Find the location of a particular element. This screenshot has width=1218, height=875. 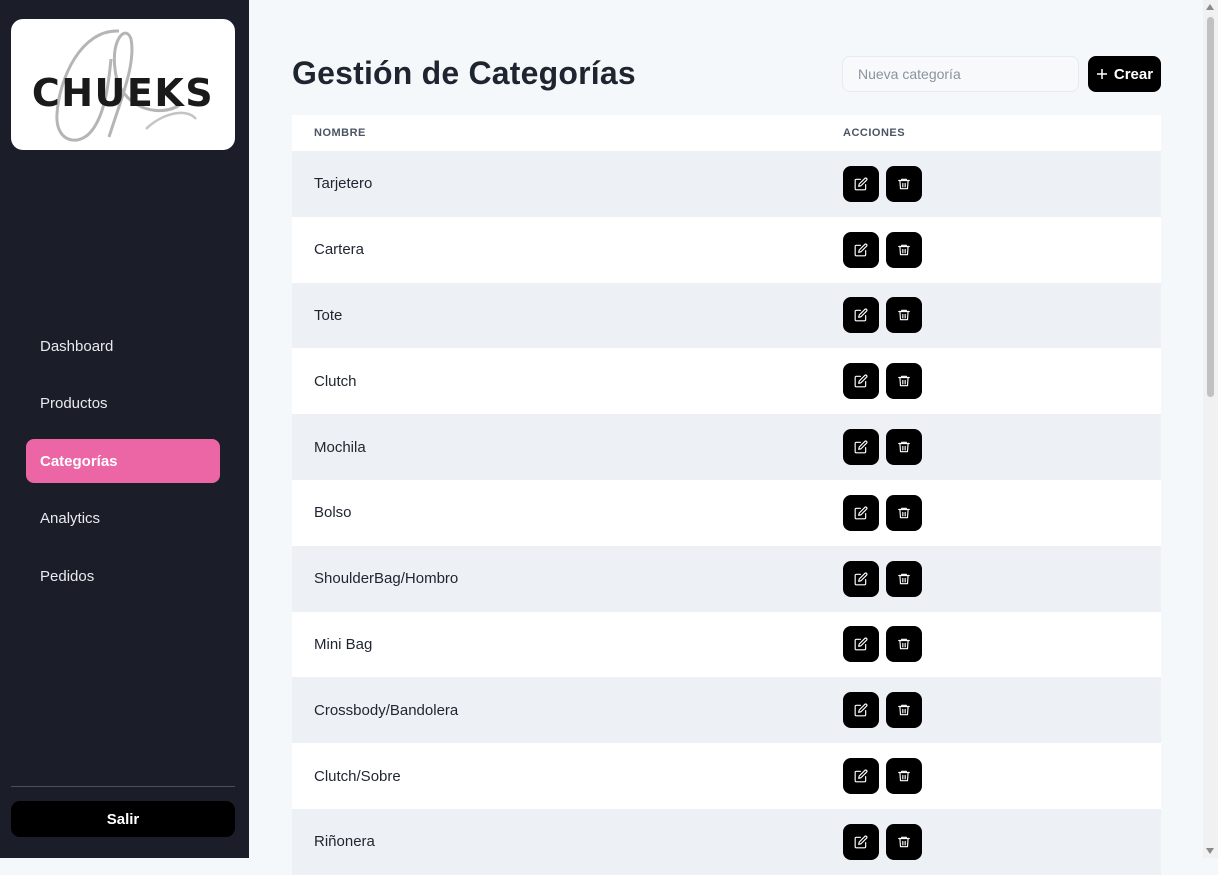

table-row: Clutch is located at coordinates (726, 381).